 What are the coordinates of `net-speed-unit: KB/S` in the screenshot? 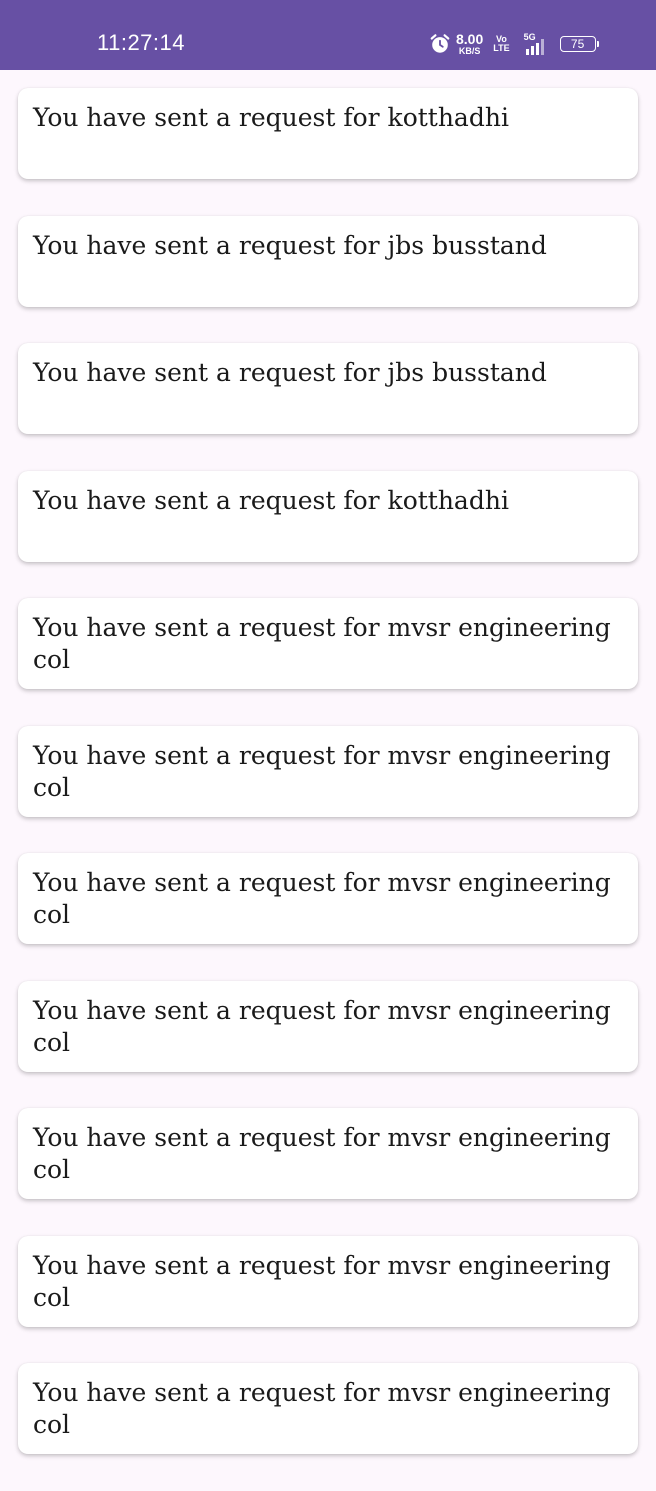 It's located at (469, 51).